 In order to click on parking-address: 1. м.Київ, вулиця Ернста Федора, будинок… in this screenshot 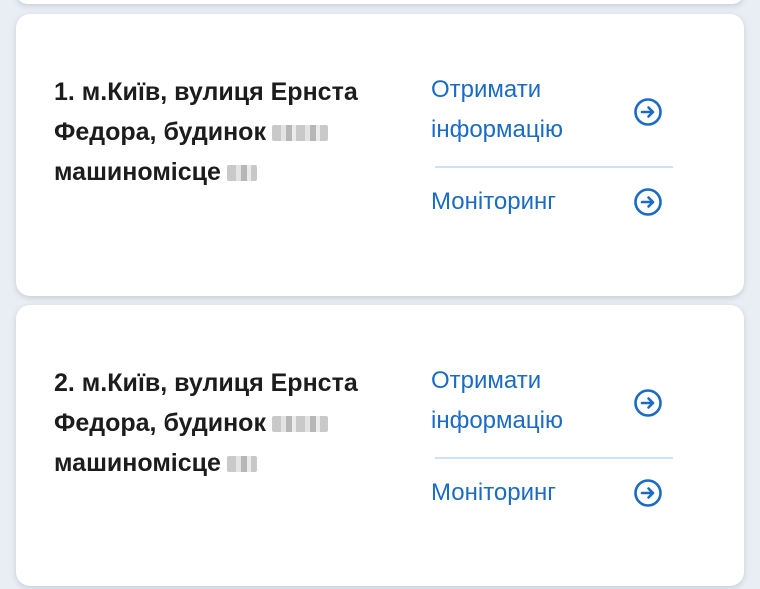, I will do `click(229, 132)`.